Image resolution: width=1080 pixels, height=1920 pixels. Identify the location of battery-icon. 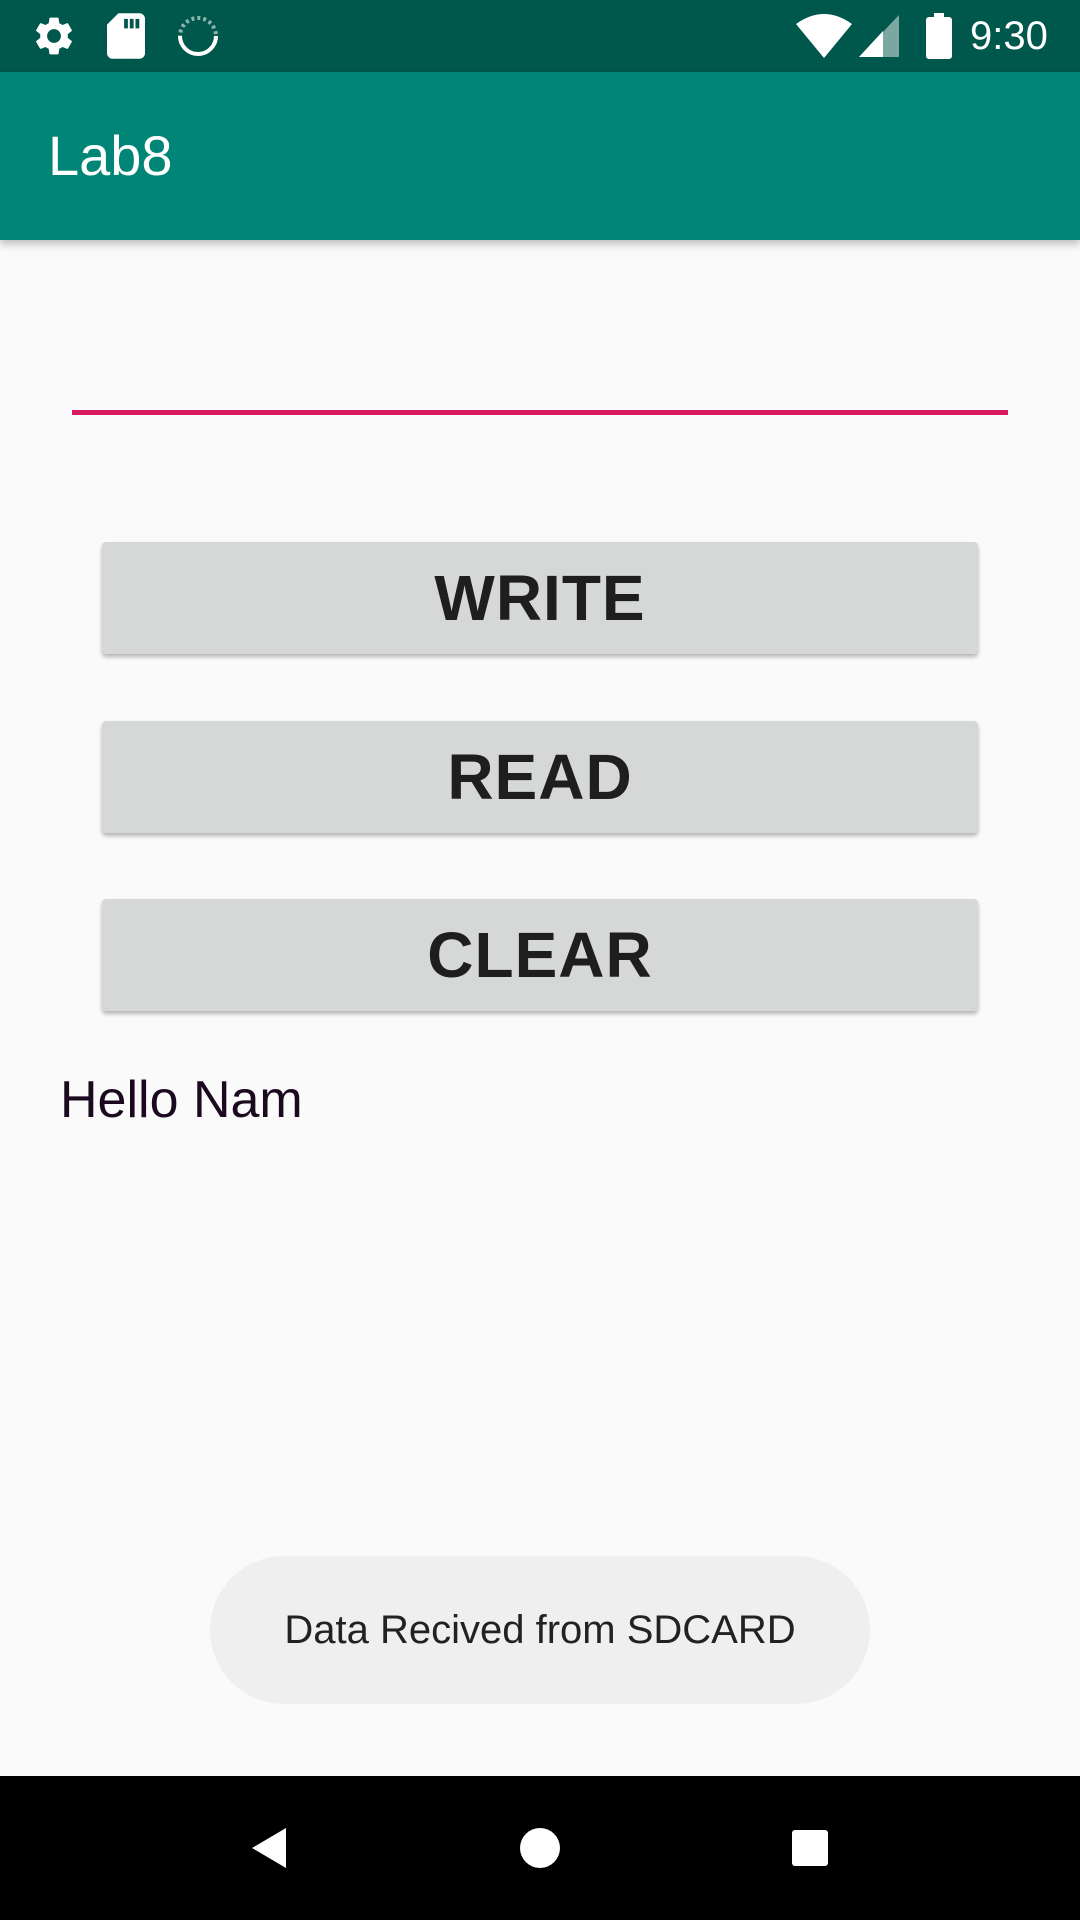
(939, 36).